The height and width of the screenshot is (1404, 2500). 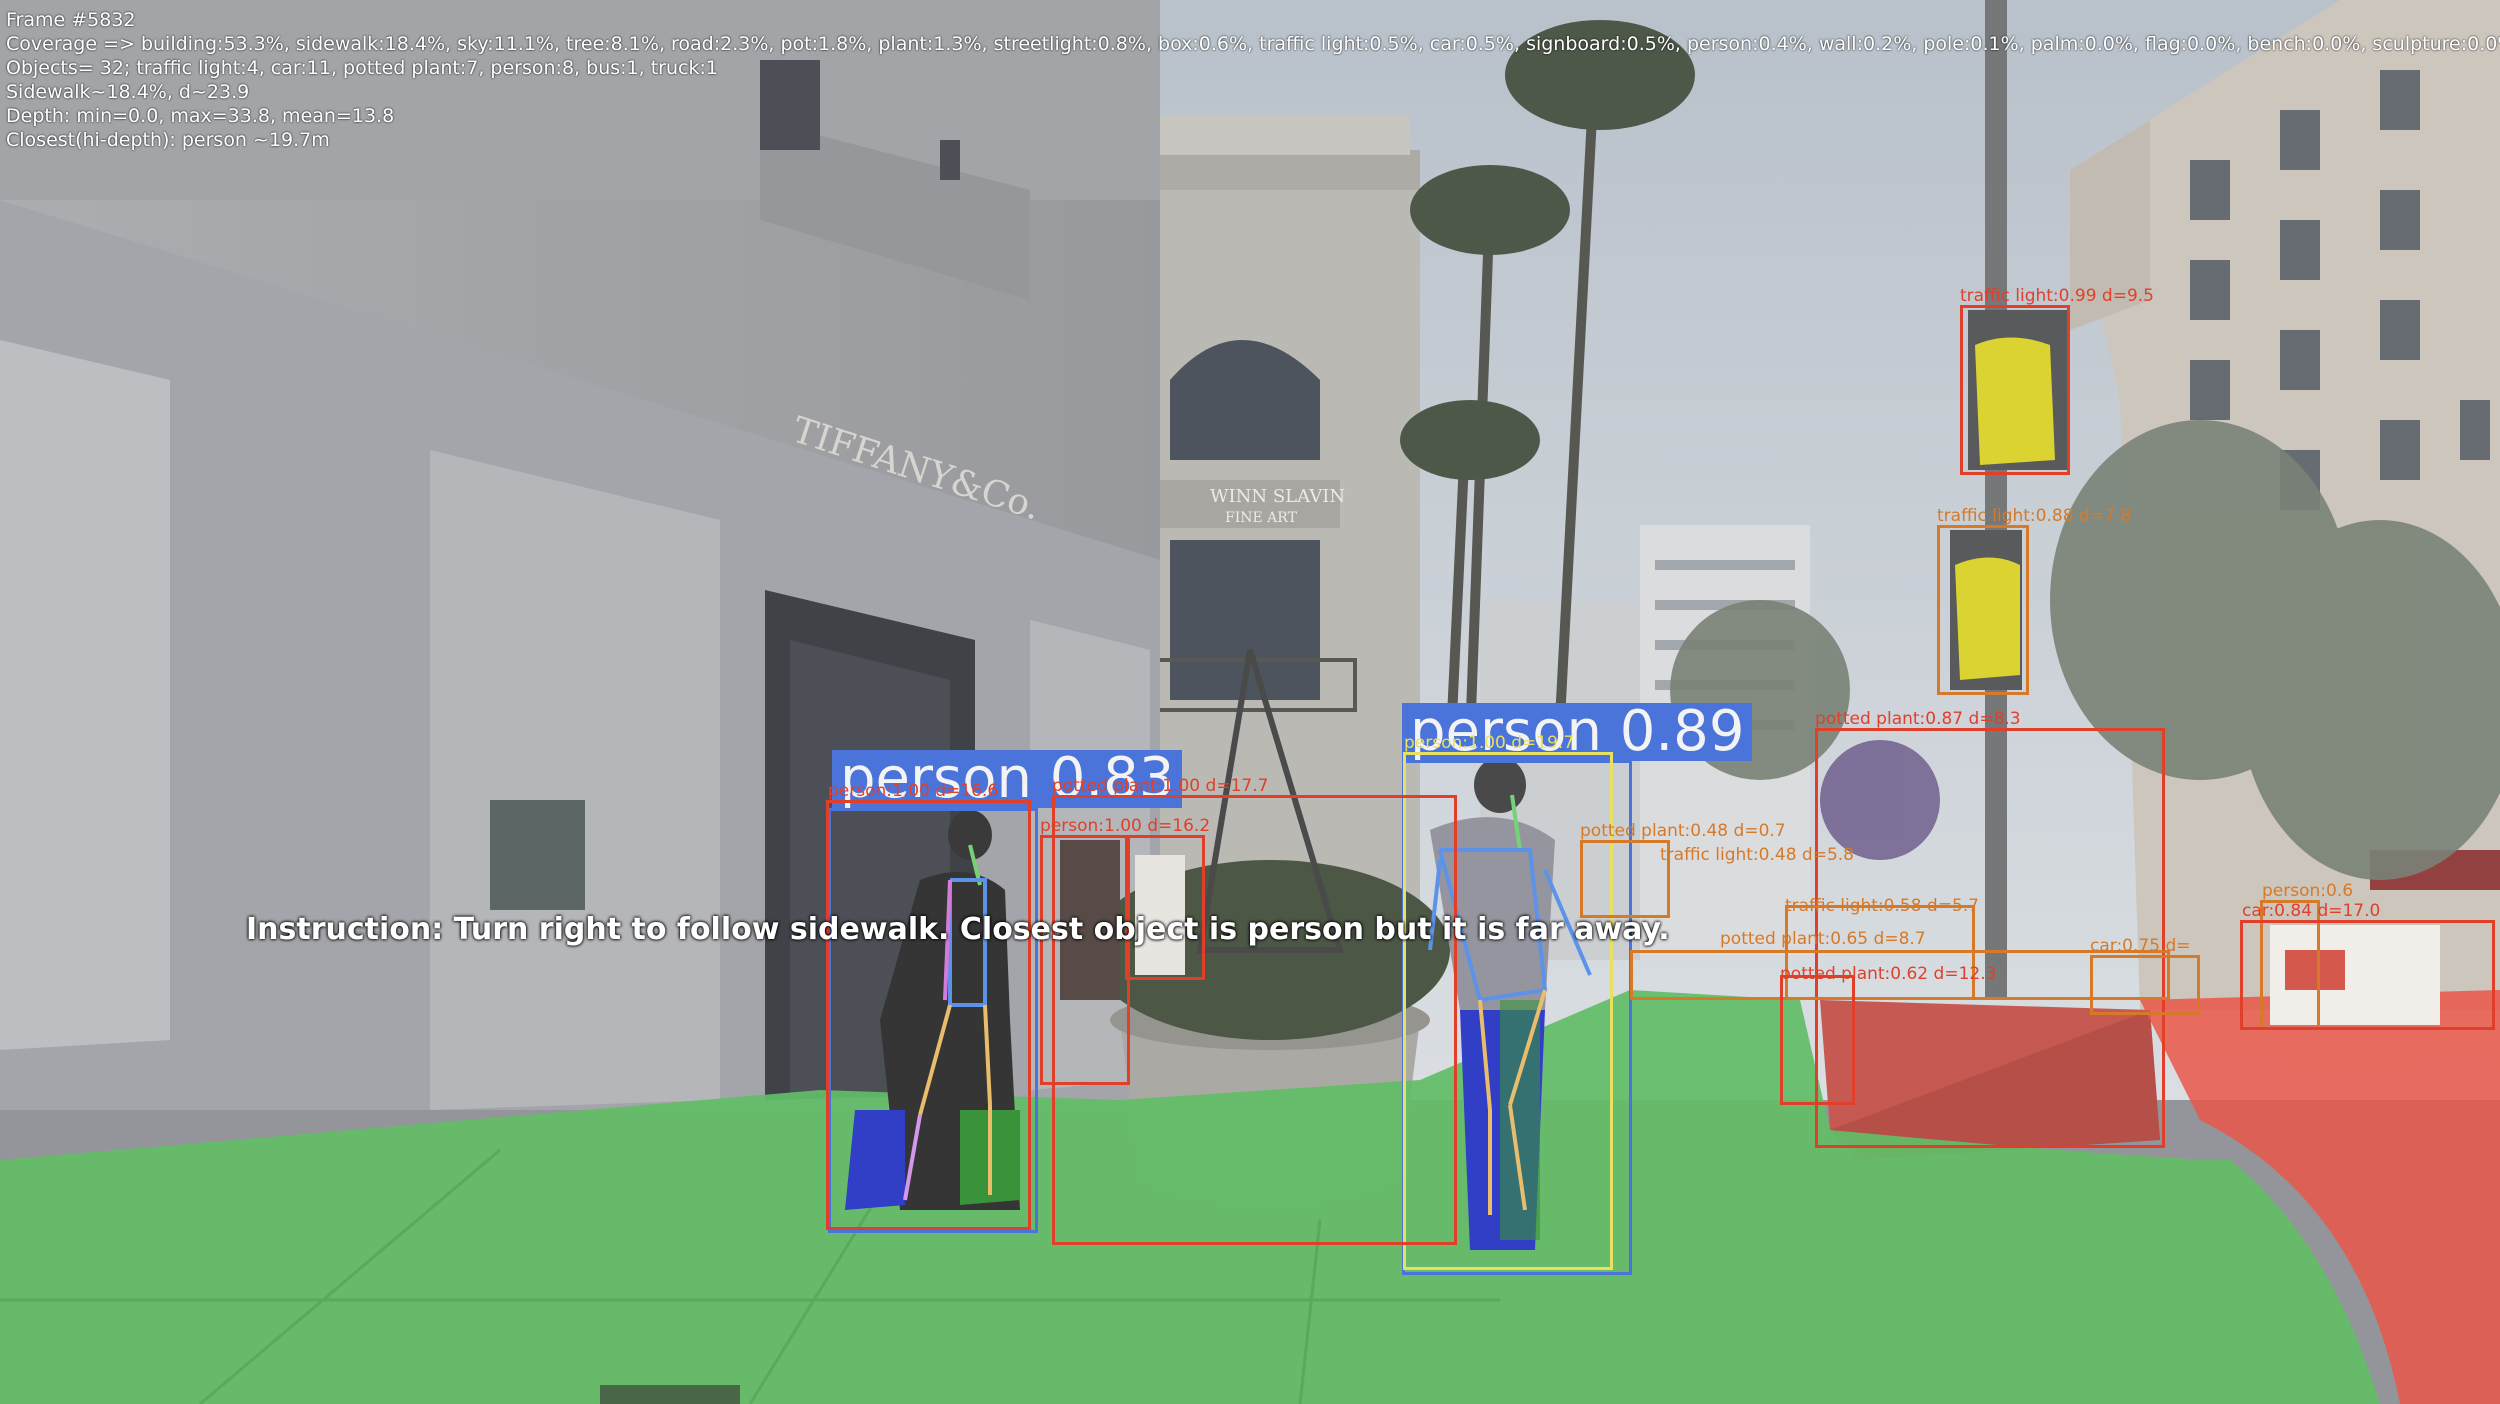 What do you see at coordinates (1165, 907) in the screenshot?
I see `person-mid2-box` at bounding box center [1165, 907].